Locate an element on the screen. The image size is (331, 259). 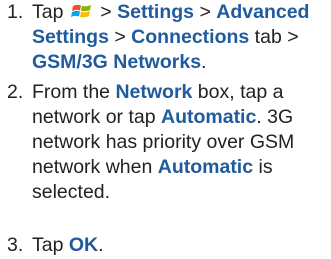
ui-term: Network is located at coordinates (154, 92).